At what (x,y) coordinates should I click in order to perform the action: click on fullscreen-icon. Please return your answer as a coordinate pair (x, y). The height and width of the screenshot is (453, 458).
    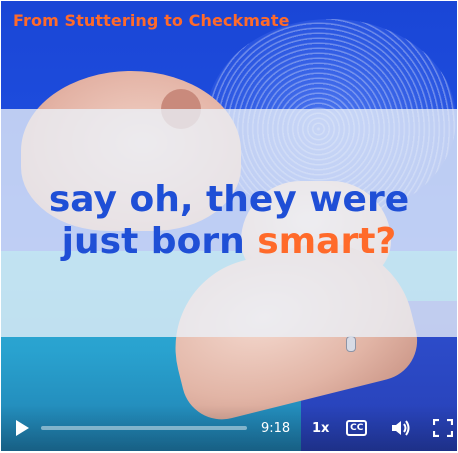
    Looking at the image, I should click on (442, 428).